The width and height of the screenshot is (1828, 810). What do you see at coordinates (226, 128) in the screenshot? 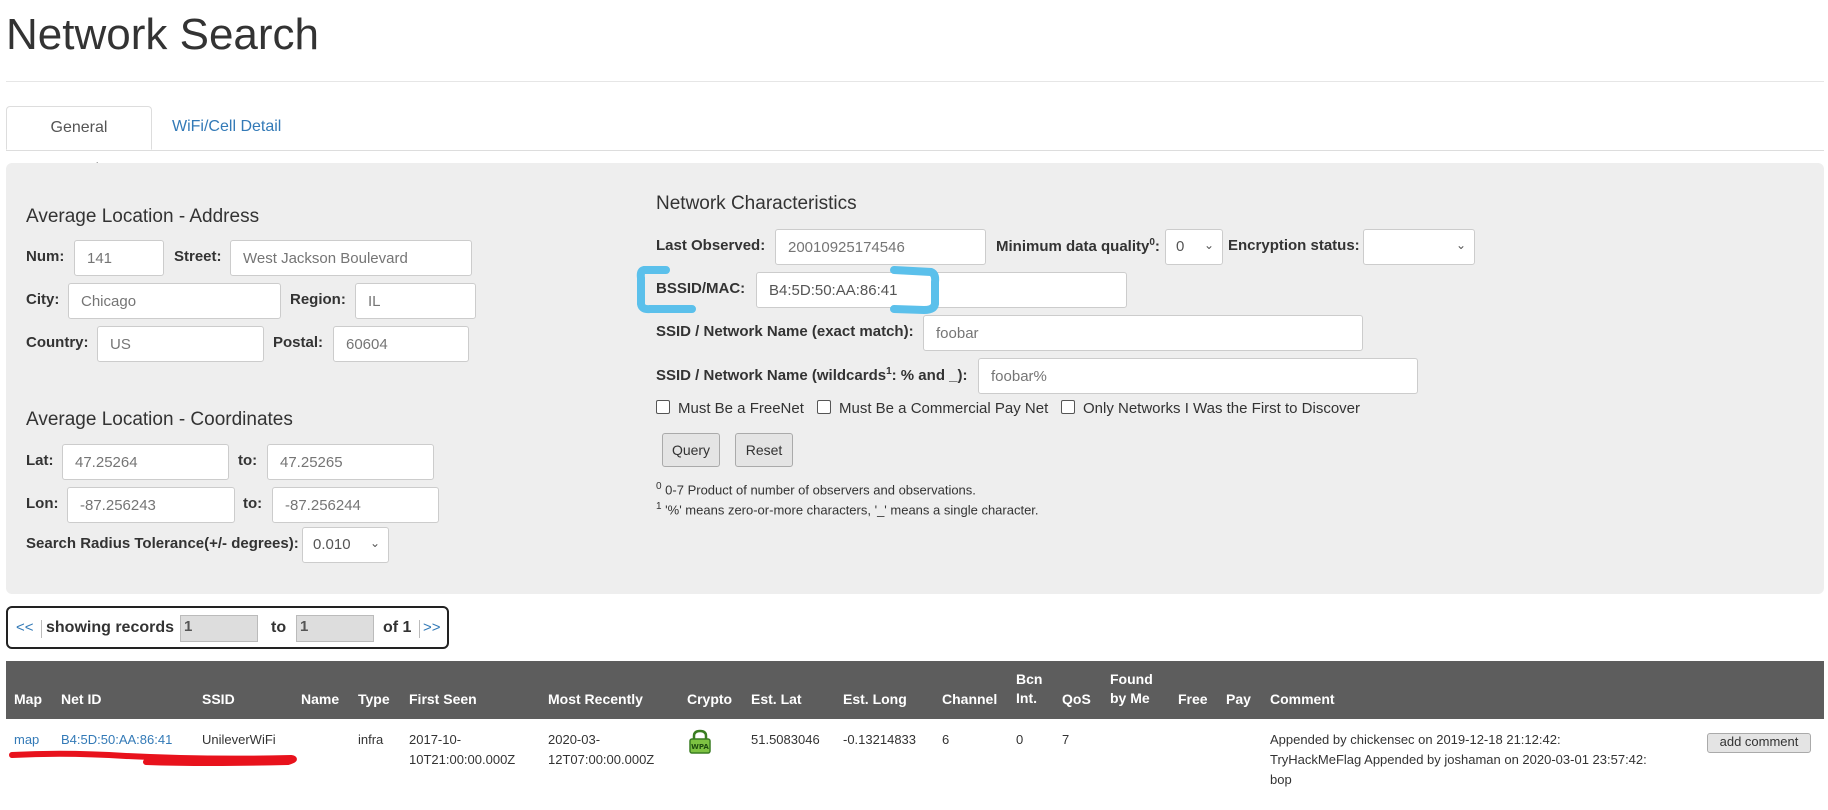
I see `tab-wifi-cell-detail: WiFi/Cell Detail` at bounding box center [226, 128].